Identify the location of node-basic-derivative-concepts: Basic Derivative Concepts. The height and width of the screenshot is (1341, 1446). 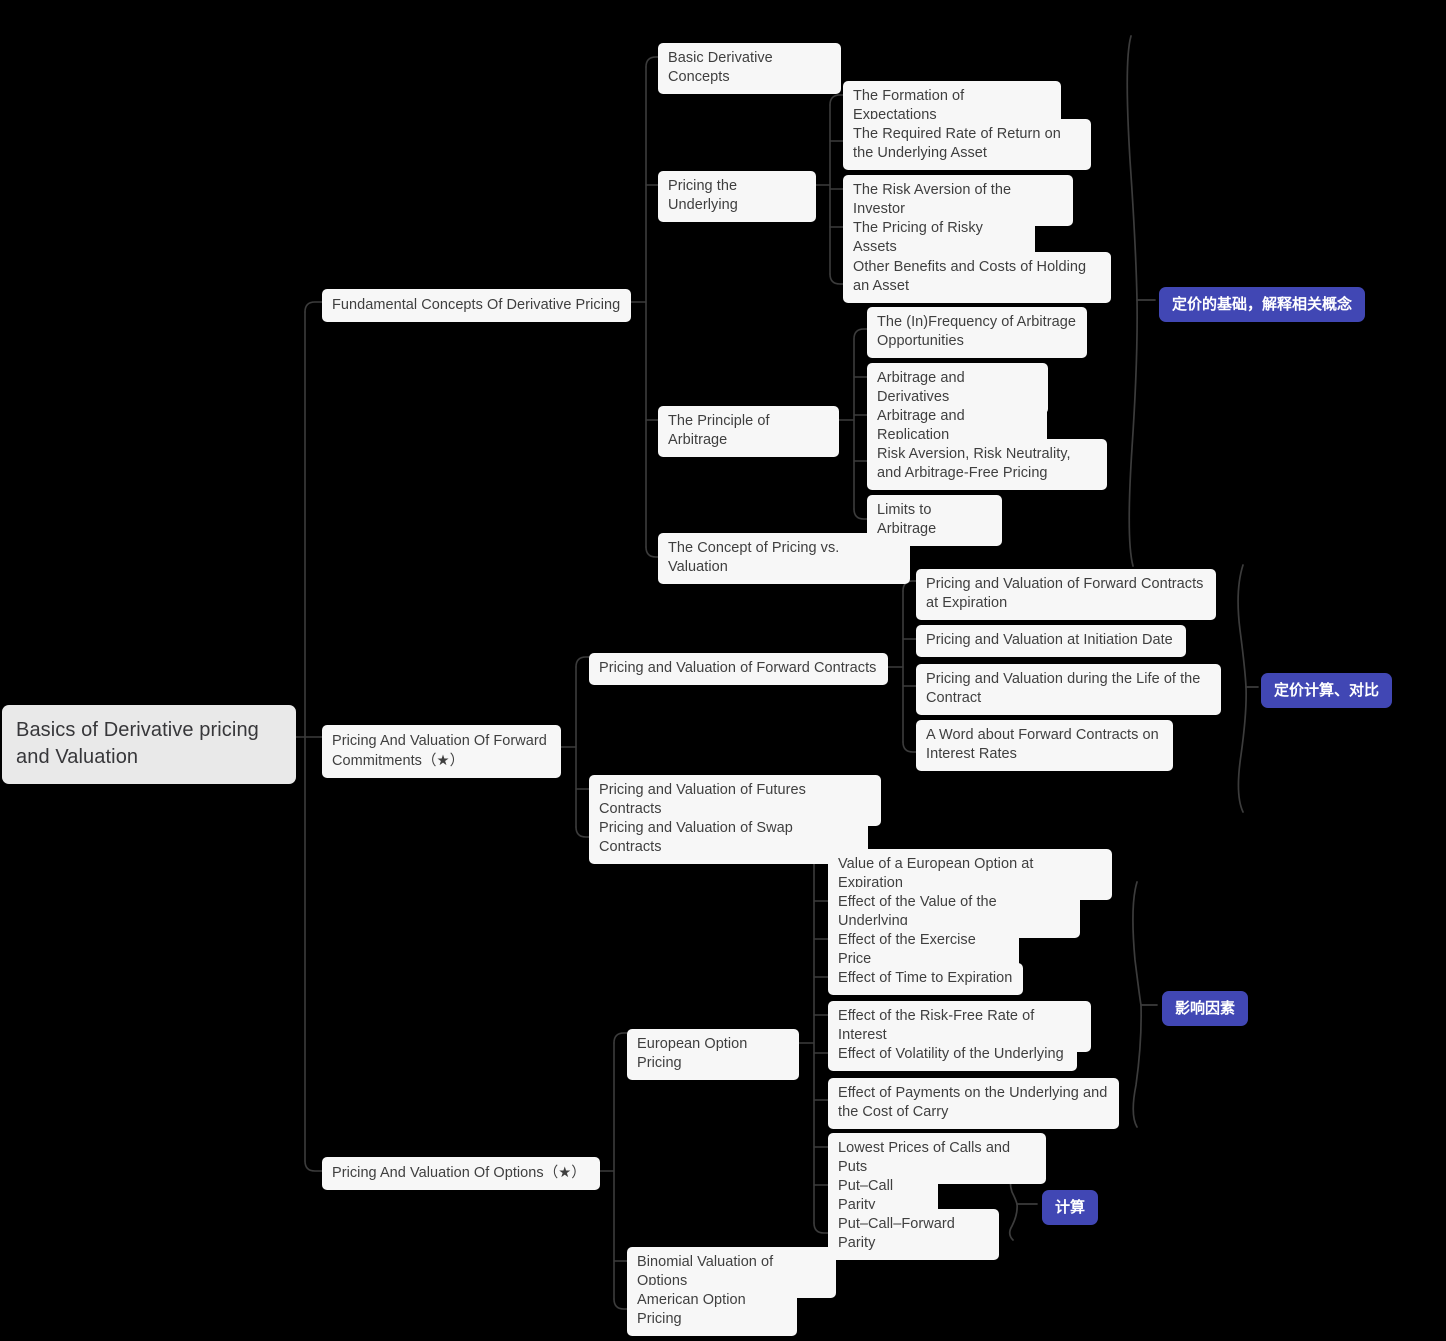
(749, 68).